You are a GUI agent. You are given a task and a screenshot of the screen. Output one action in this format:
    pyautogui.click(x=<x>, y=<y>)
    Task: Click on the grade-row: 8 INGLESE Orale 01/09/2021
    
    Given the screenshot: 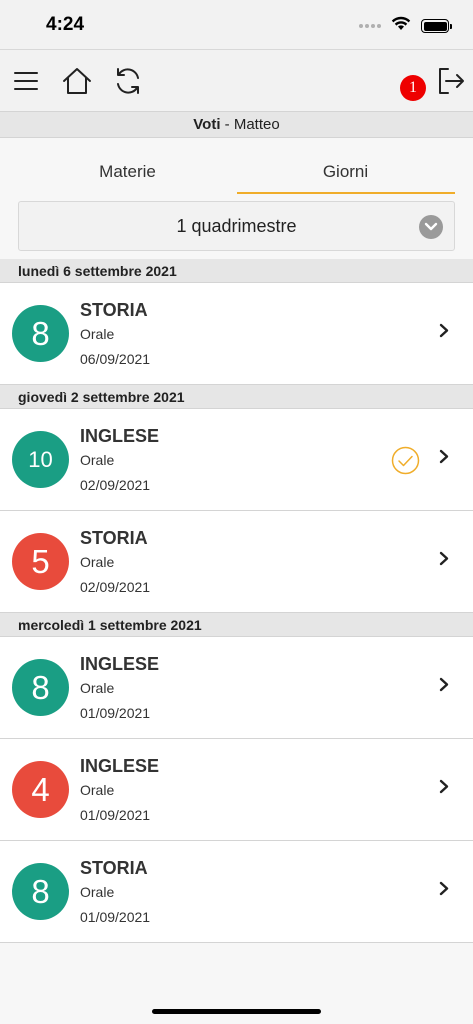 What is the action you would take?
    pyautogui.click(x=236, y=688)
    